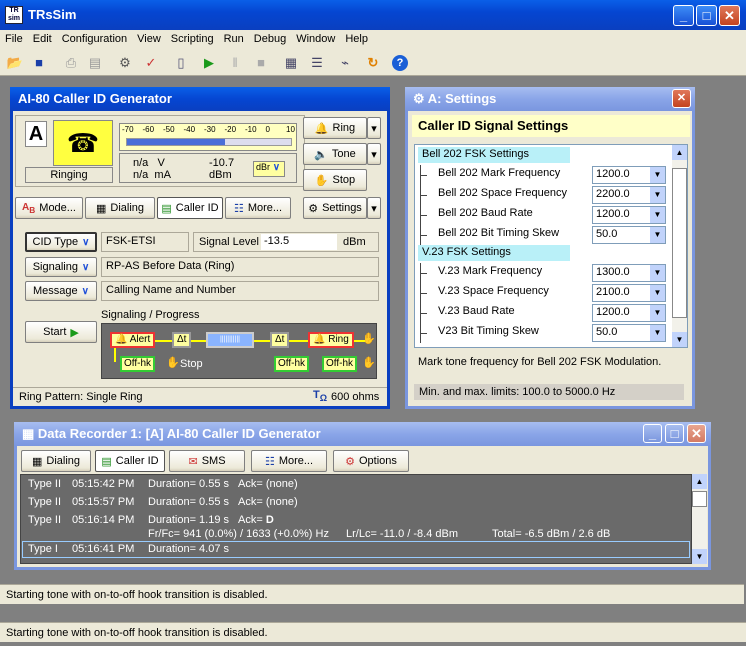 Image resolution: width=746 pixels, height=646 pixels. I want to click on log-time: 05:16:41 PM, so click(103, 549).